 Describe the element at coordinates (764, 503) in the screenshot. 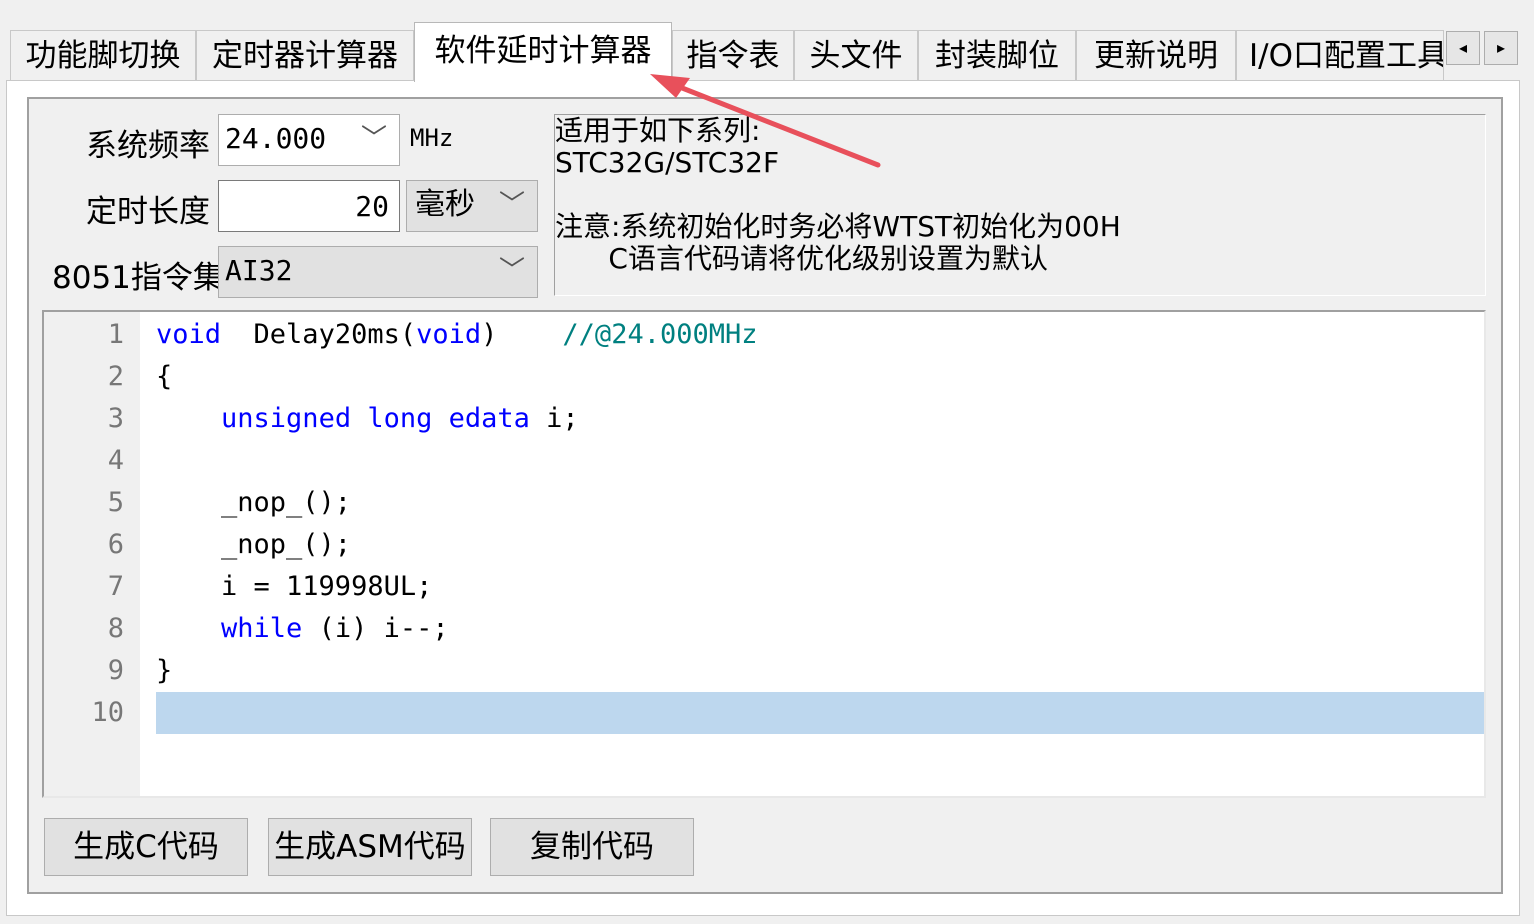

I see `code-line: 5 _nop_();` at that location.